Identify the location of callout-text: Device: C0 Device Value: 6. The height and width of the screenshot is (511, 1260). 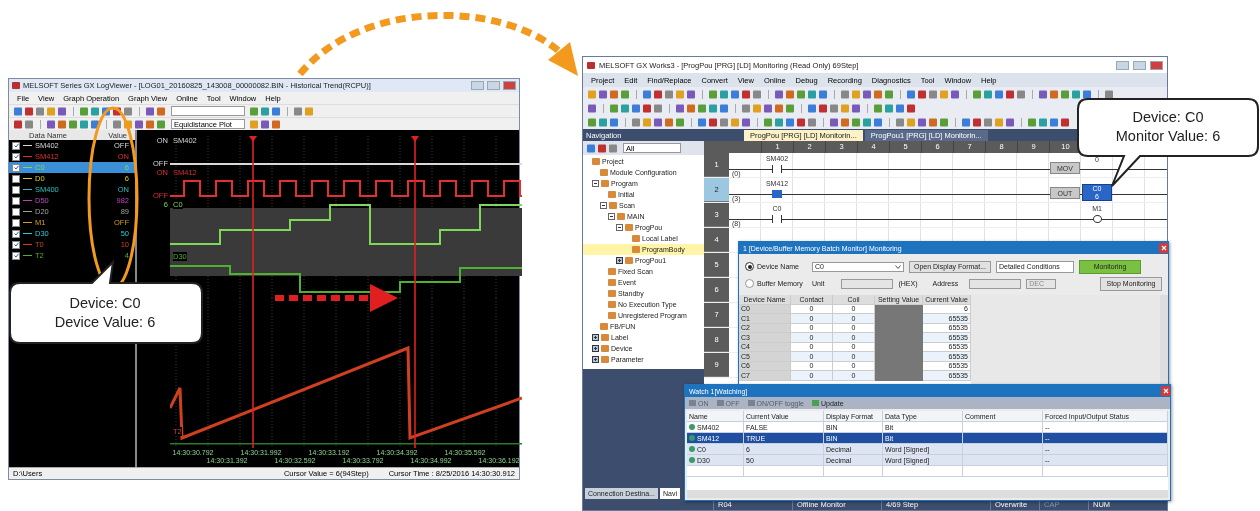
(105, 313).